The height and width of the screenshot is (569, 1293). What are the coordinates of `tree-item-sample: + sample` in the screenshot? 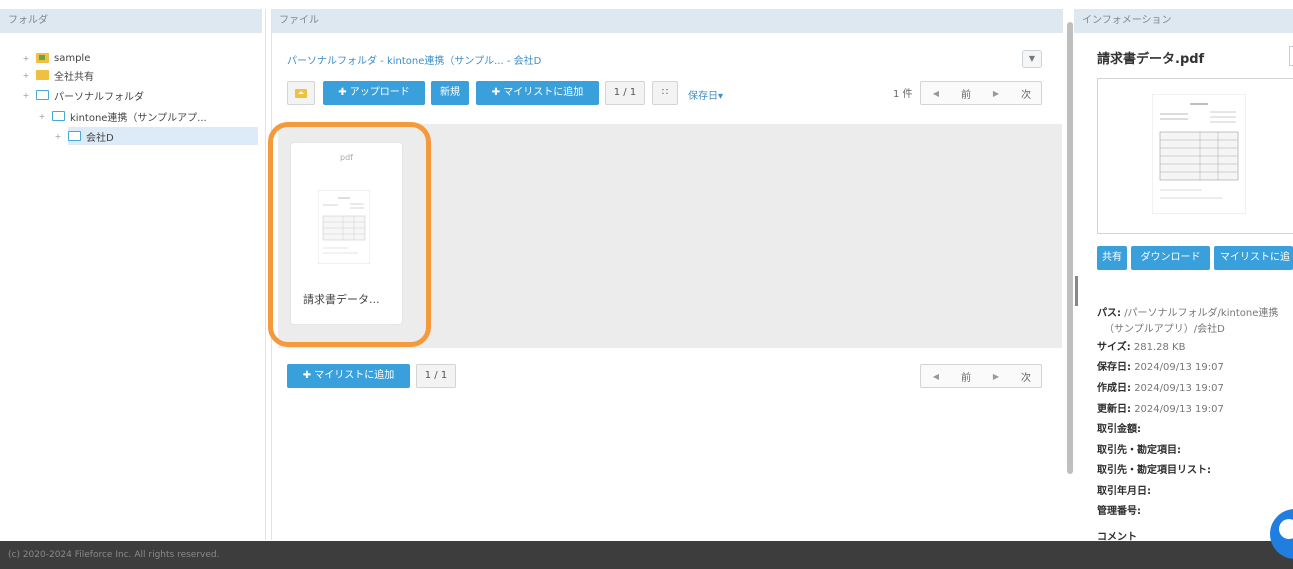 It's located at (55, 58).